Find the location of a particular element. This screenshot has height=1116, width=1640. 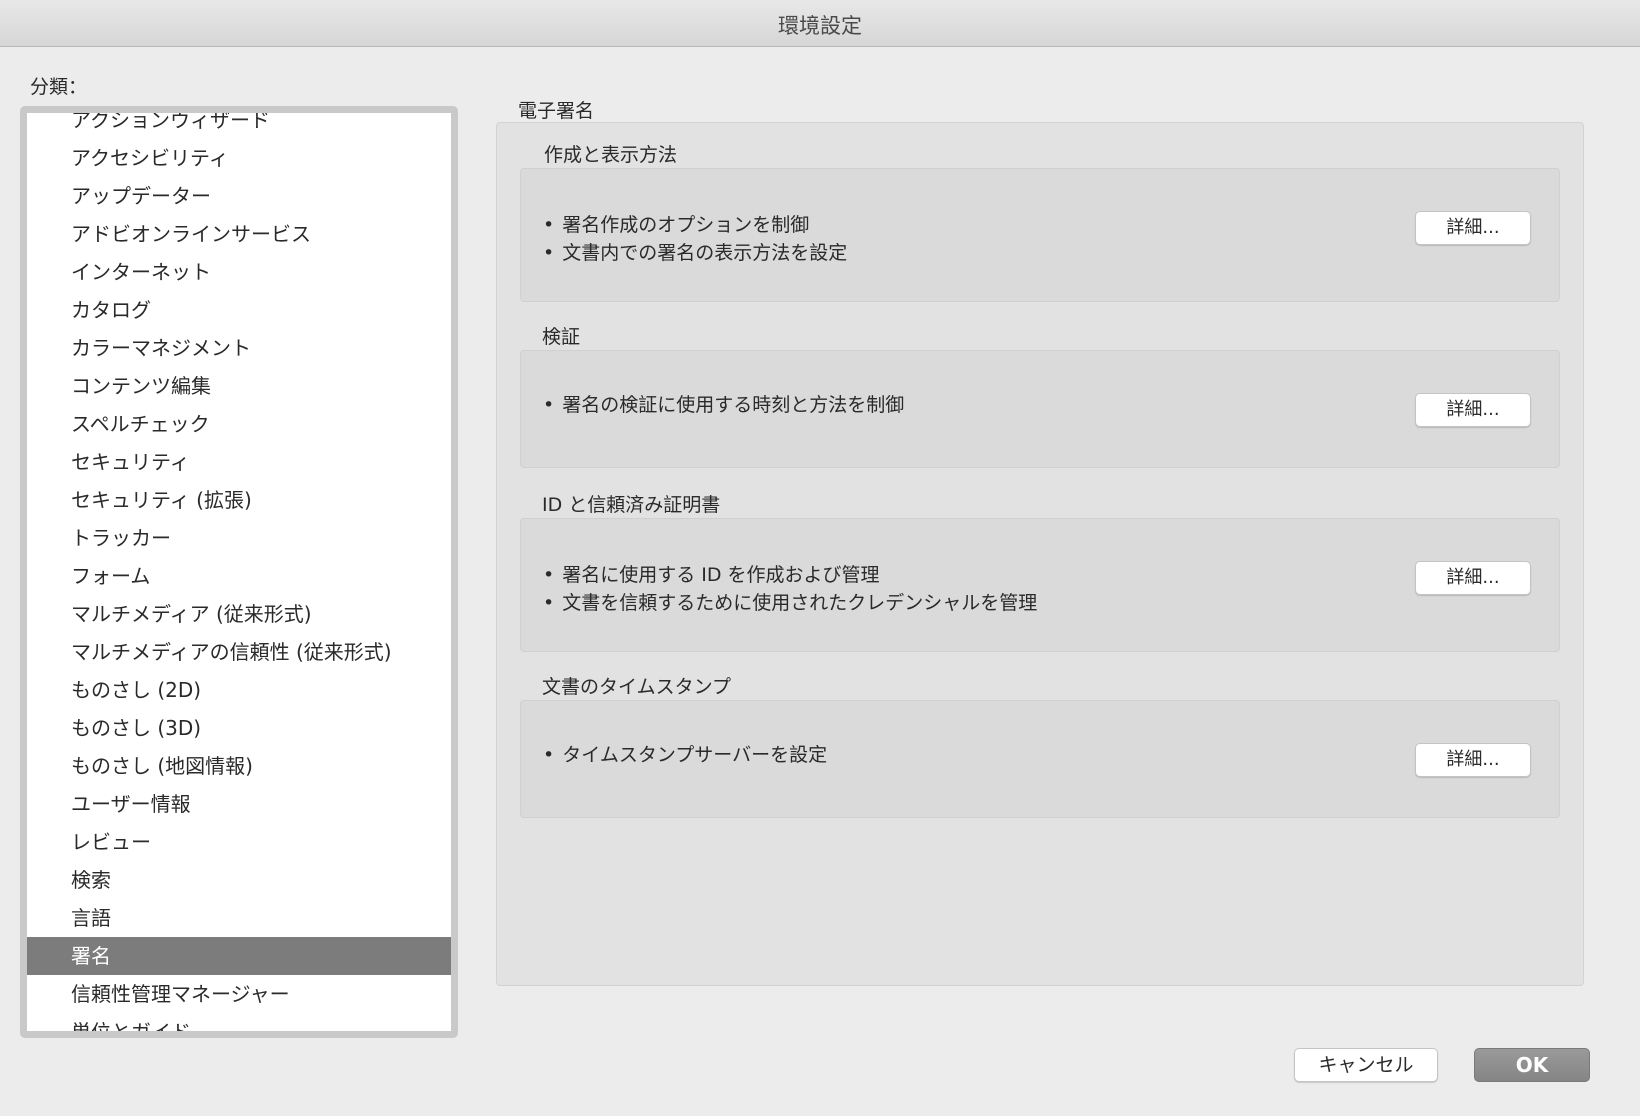

category-item: フォーム is located at coordinates (239, 576).